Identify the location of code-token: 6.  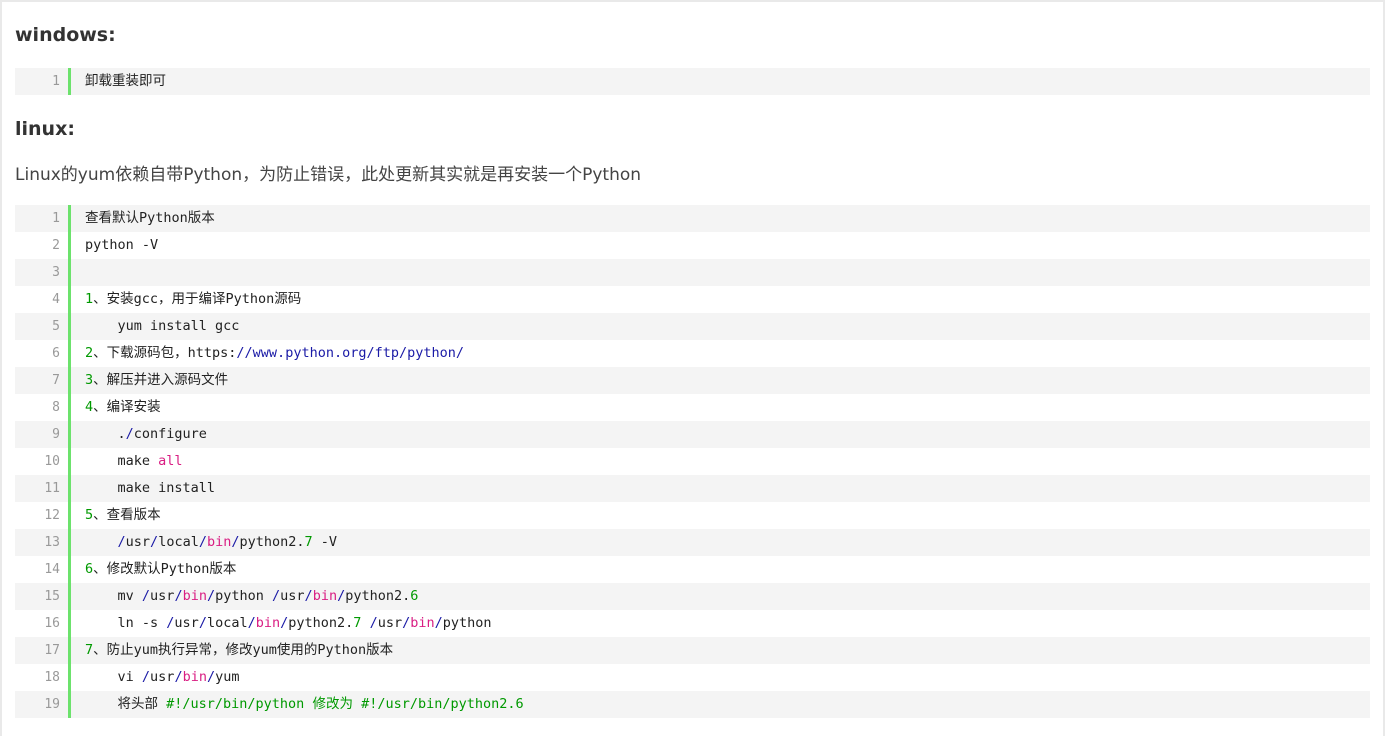
(414, 596).